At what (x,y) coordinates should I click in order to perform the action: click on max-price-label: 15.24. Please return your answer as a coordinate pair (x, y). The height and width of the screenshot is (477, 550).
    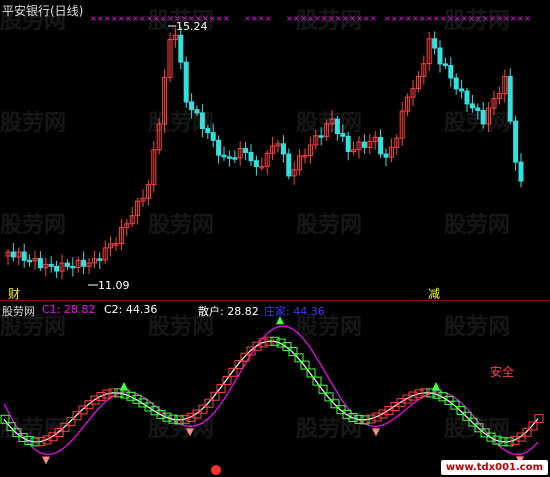
    Looking at the image, I should click on (192, 26).